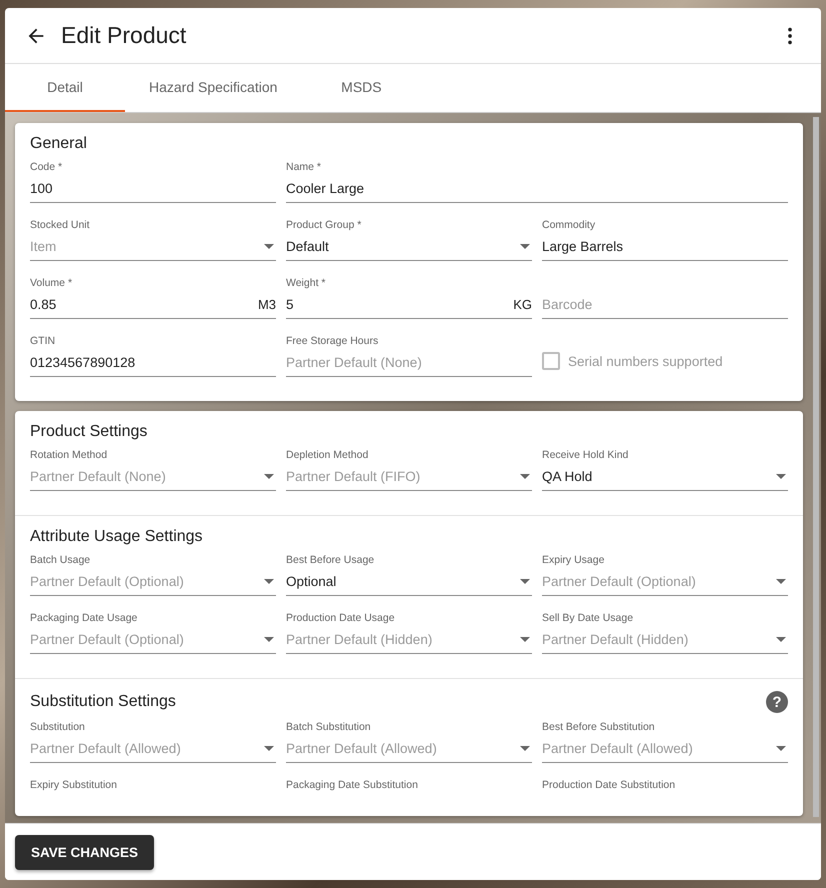  I want to click on section-title: Substitution Settings, so click(103, 702).